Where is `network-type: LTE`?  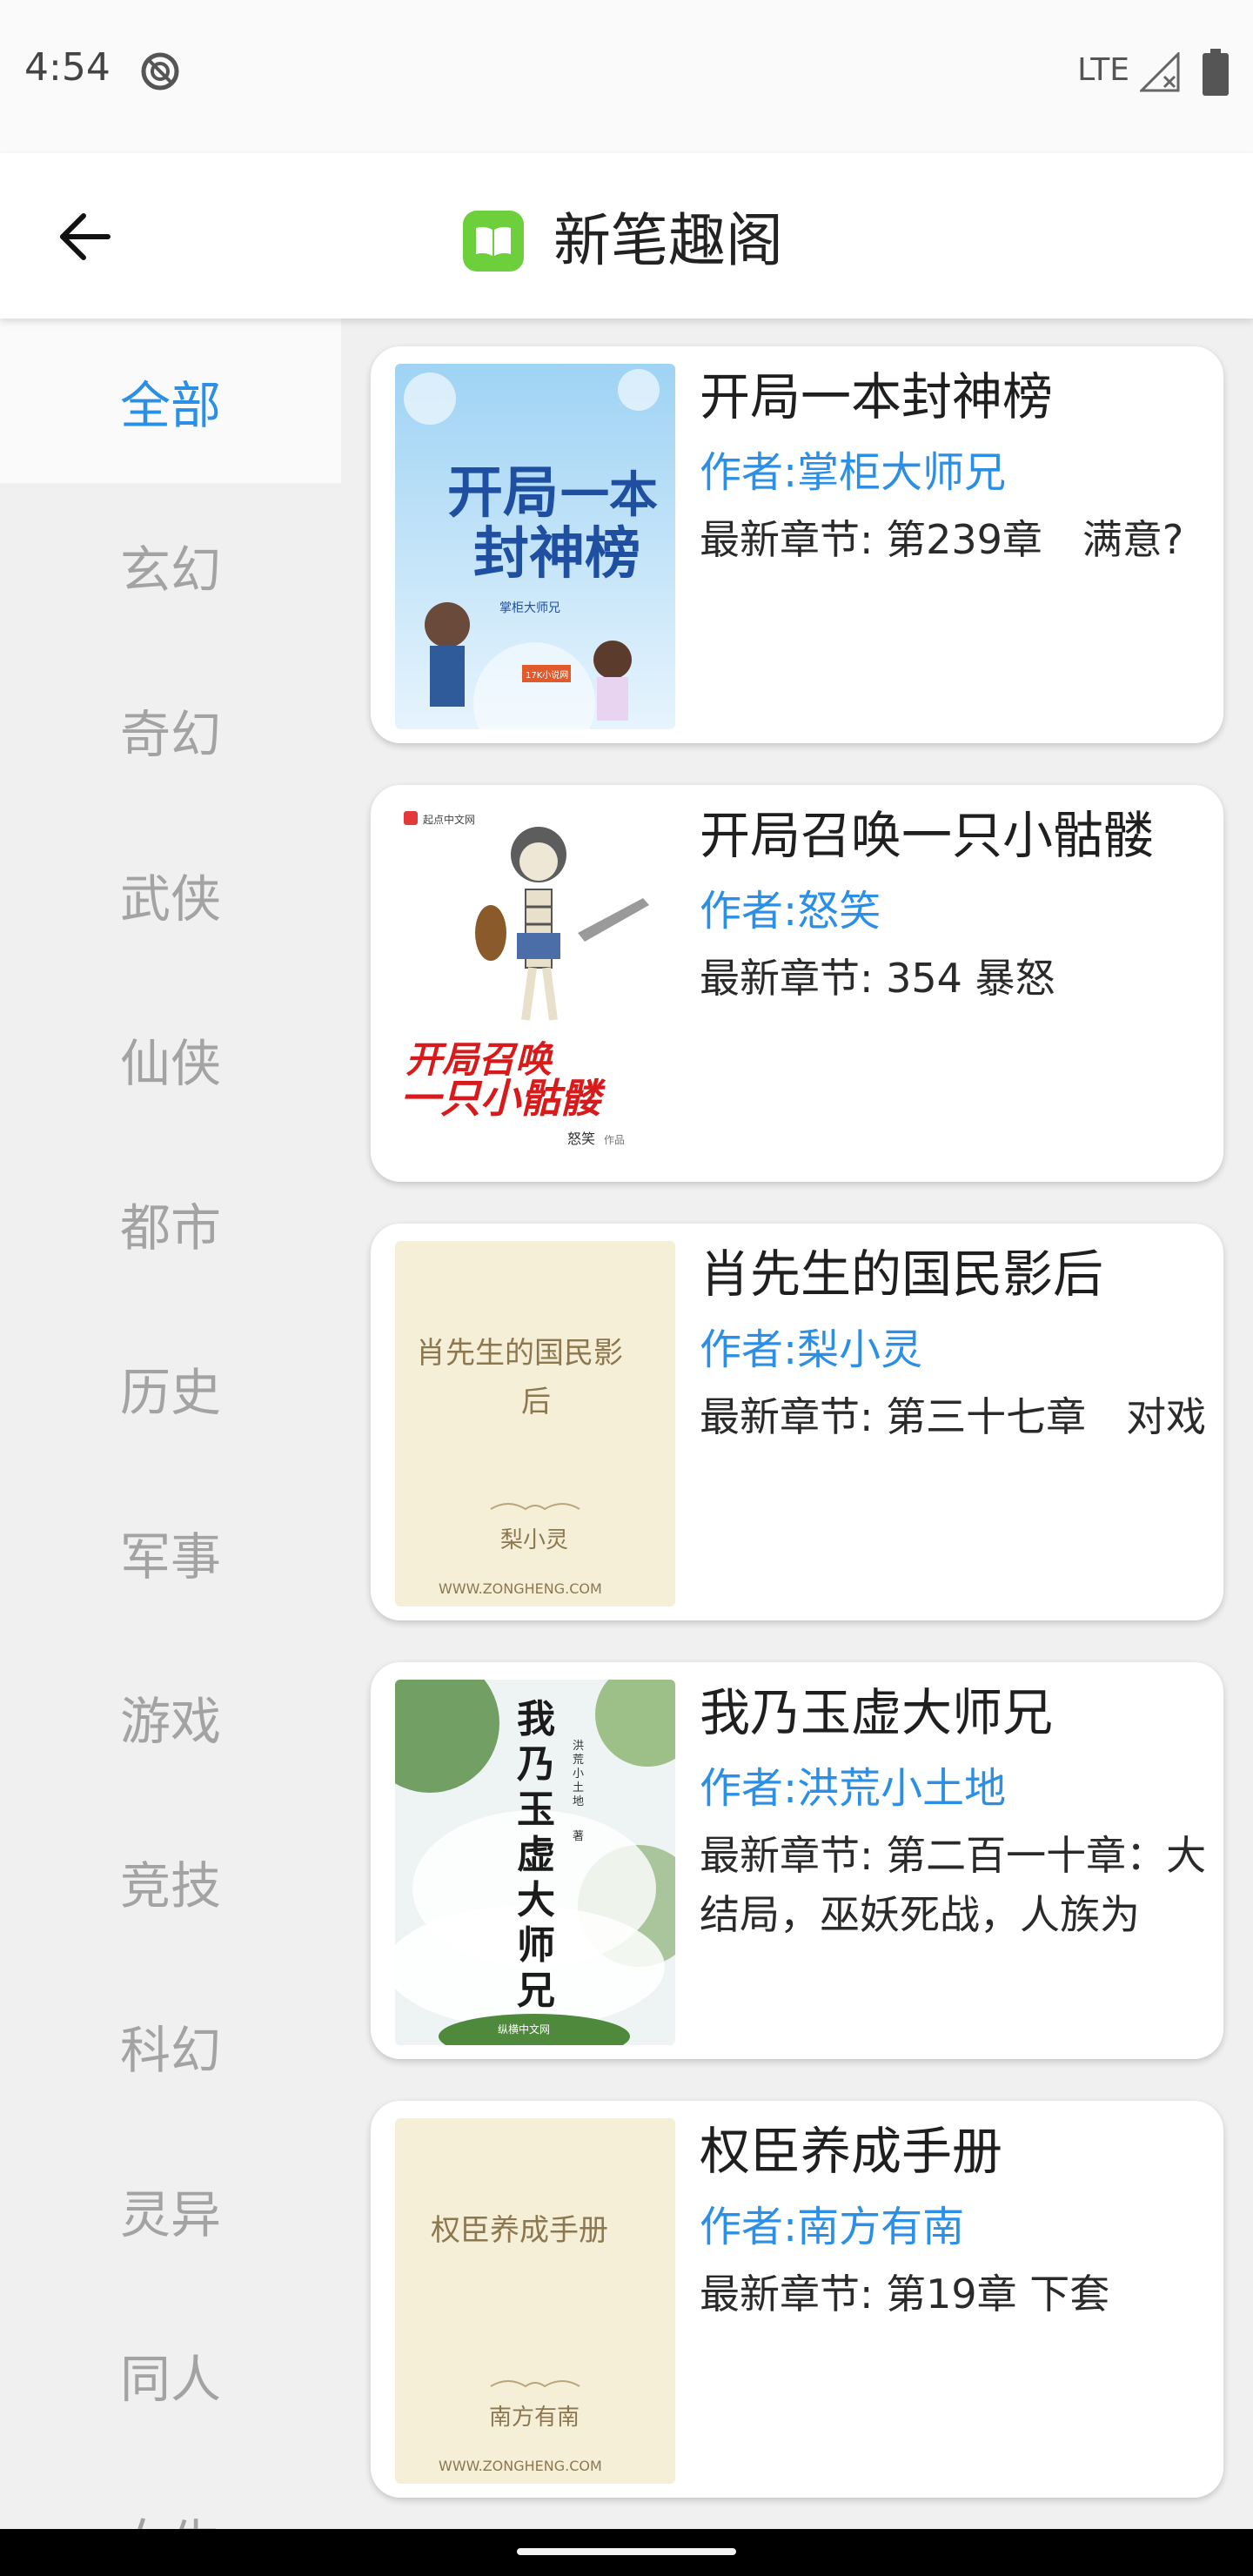
network-type: LTE is located at coordinates (1103, 70).